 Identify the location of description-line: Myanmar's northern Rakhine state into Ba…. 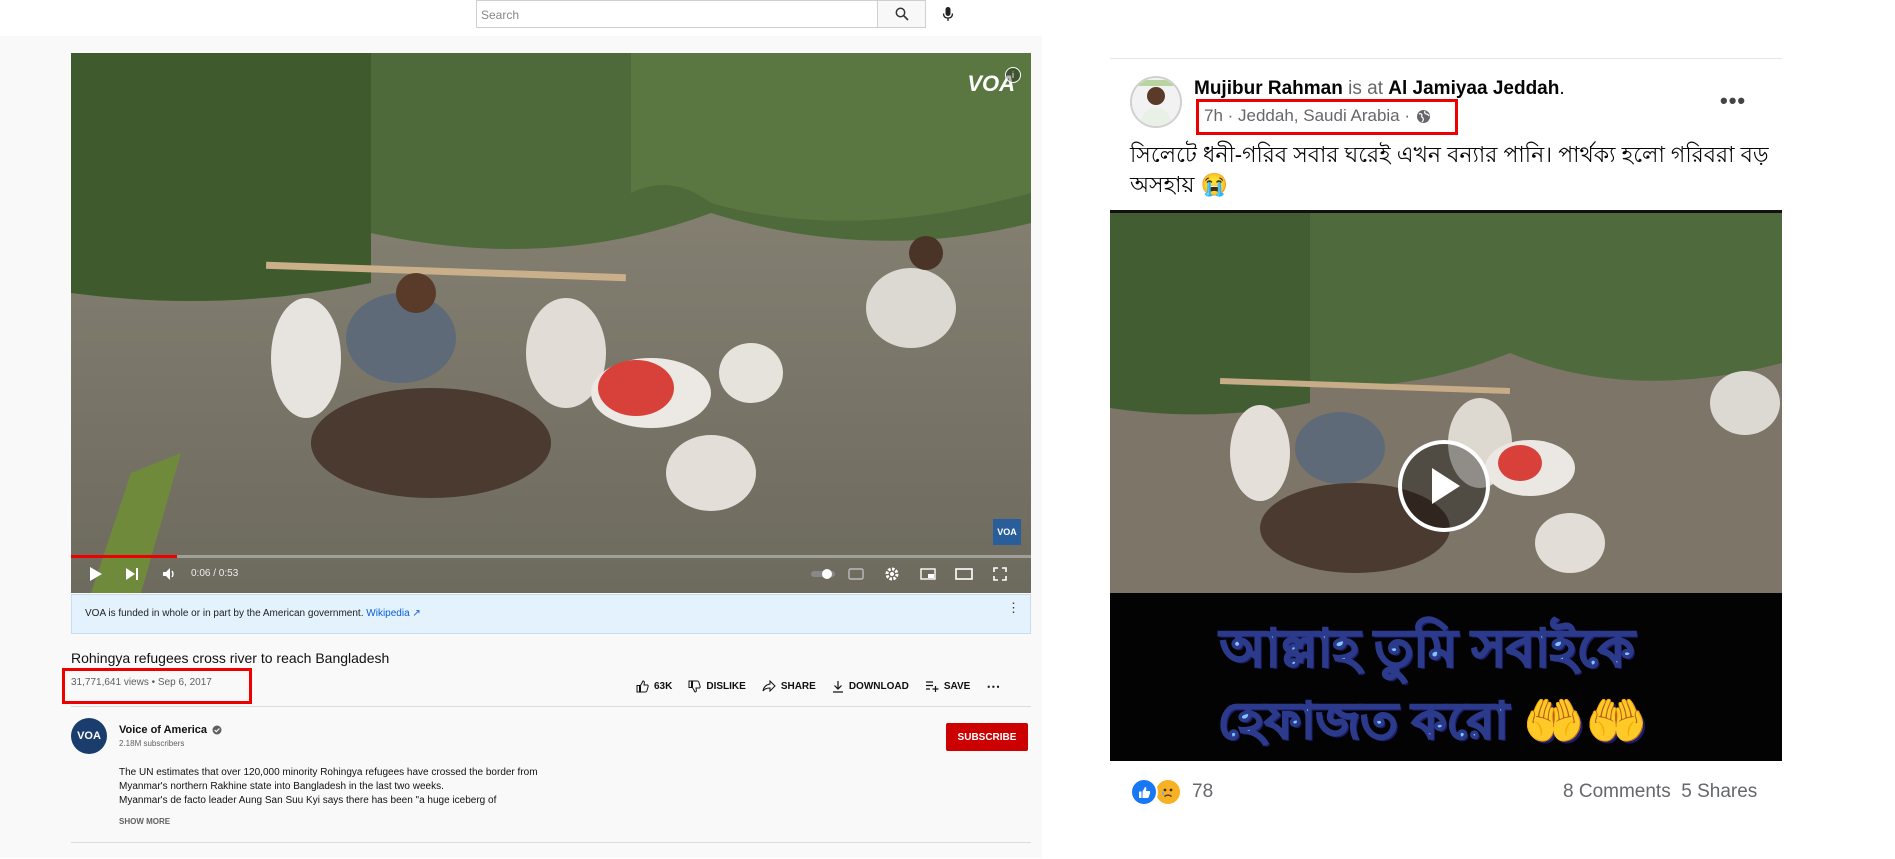
(281, 786).